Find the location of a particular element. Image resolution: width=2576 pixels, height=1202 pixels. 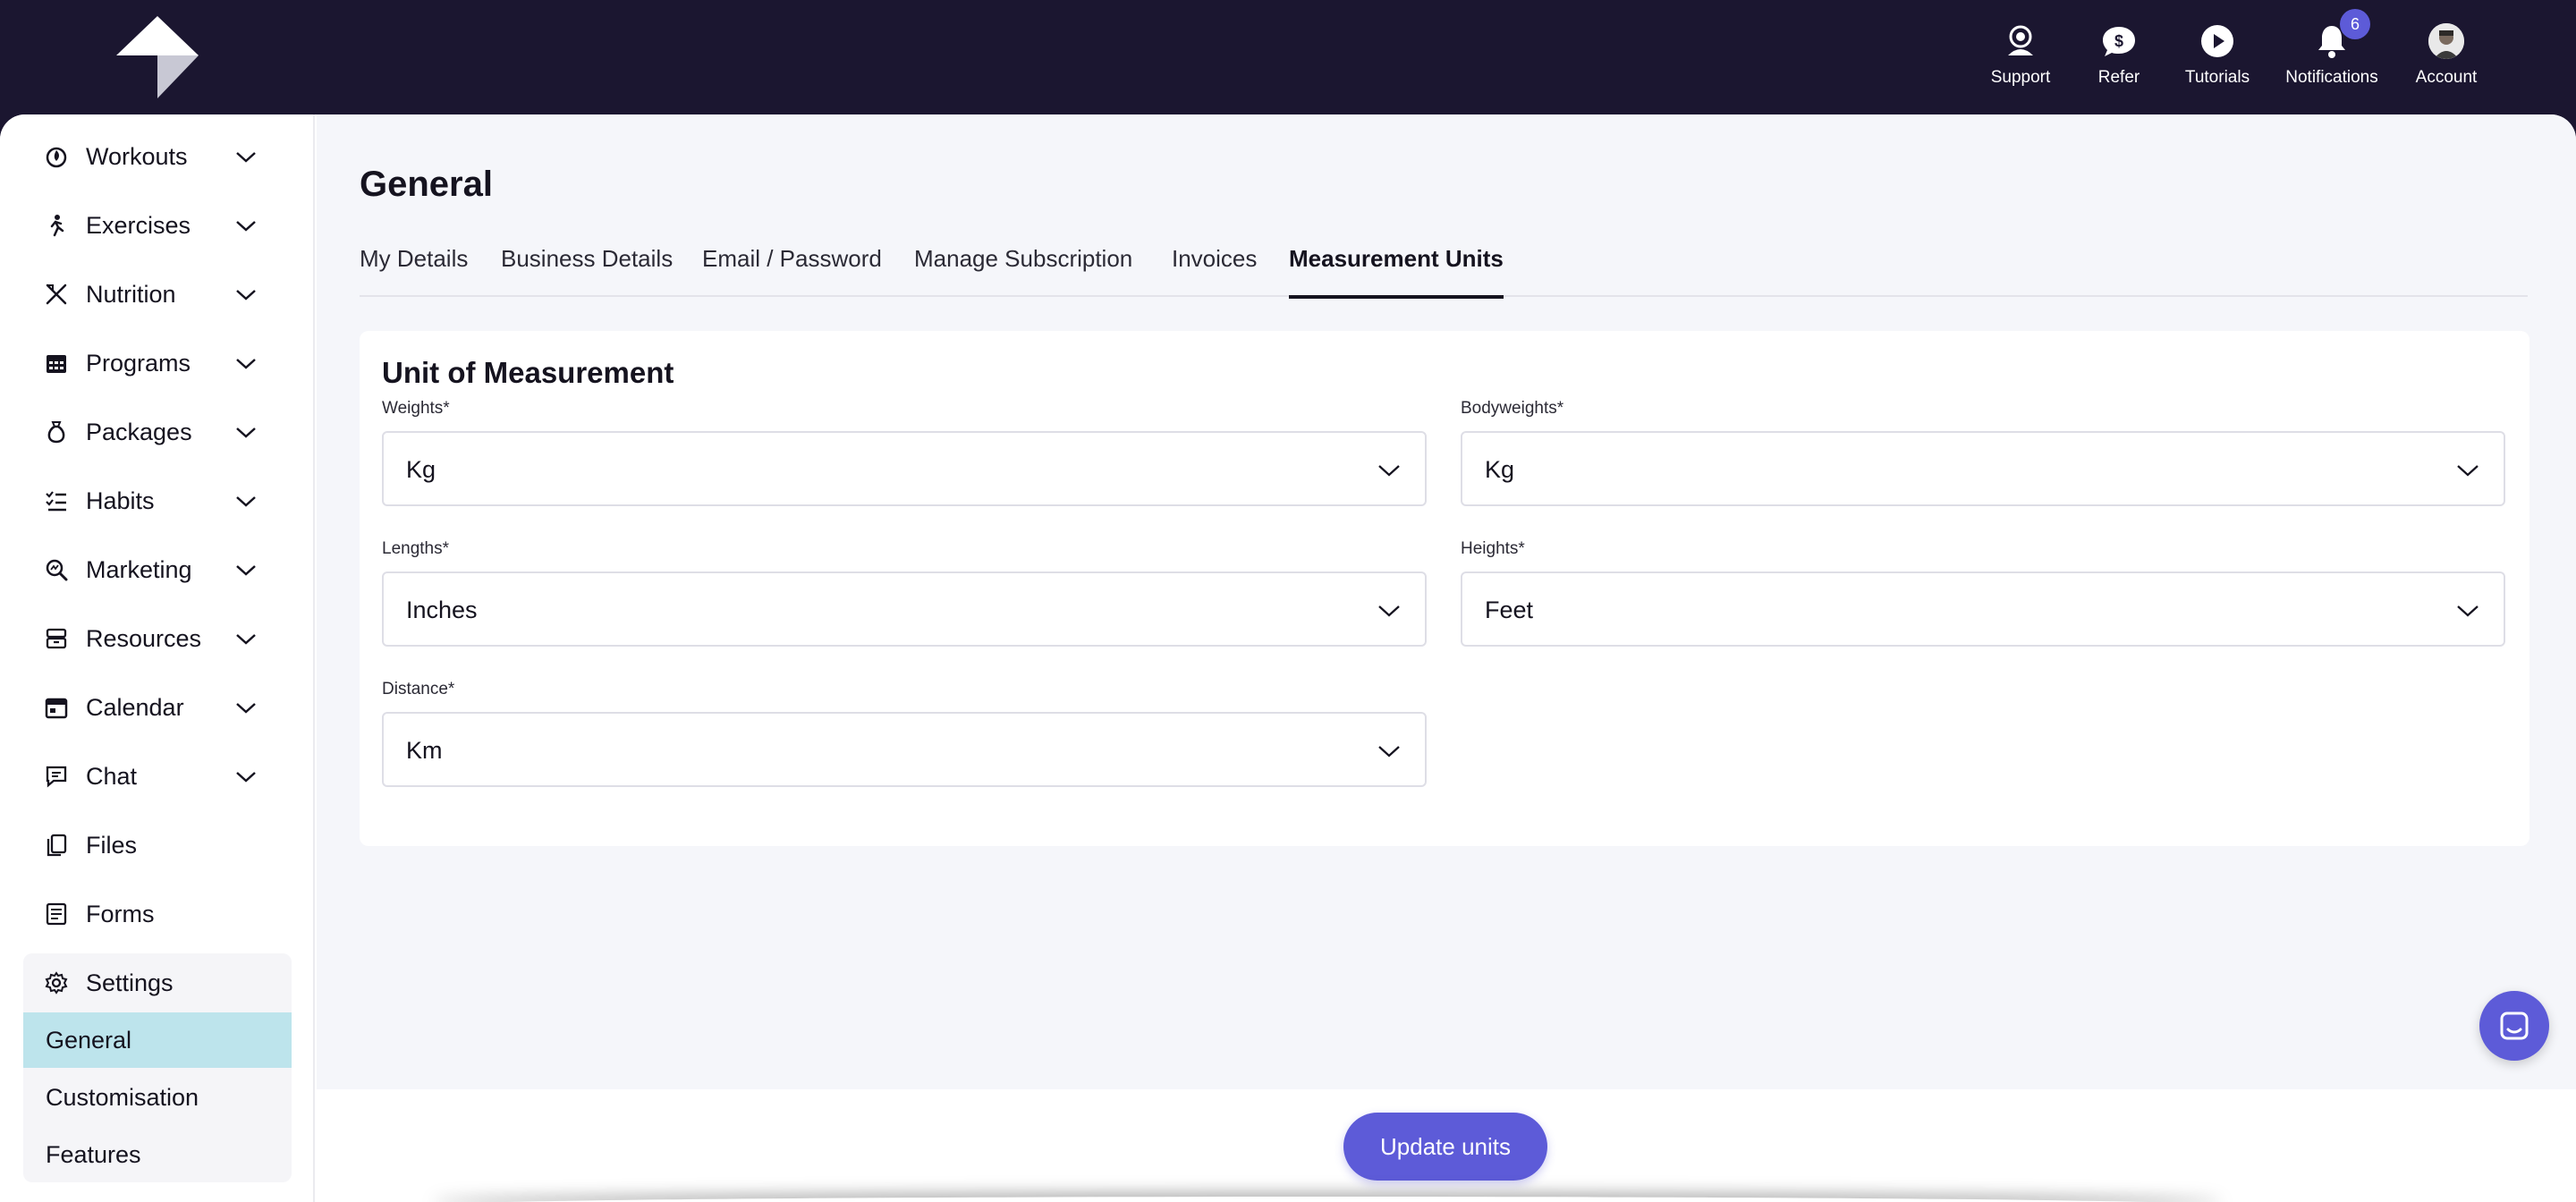

support-button: Support is located at coordinates (2020, 57).